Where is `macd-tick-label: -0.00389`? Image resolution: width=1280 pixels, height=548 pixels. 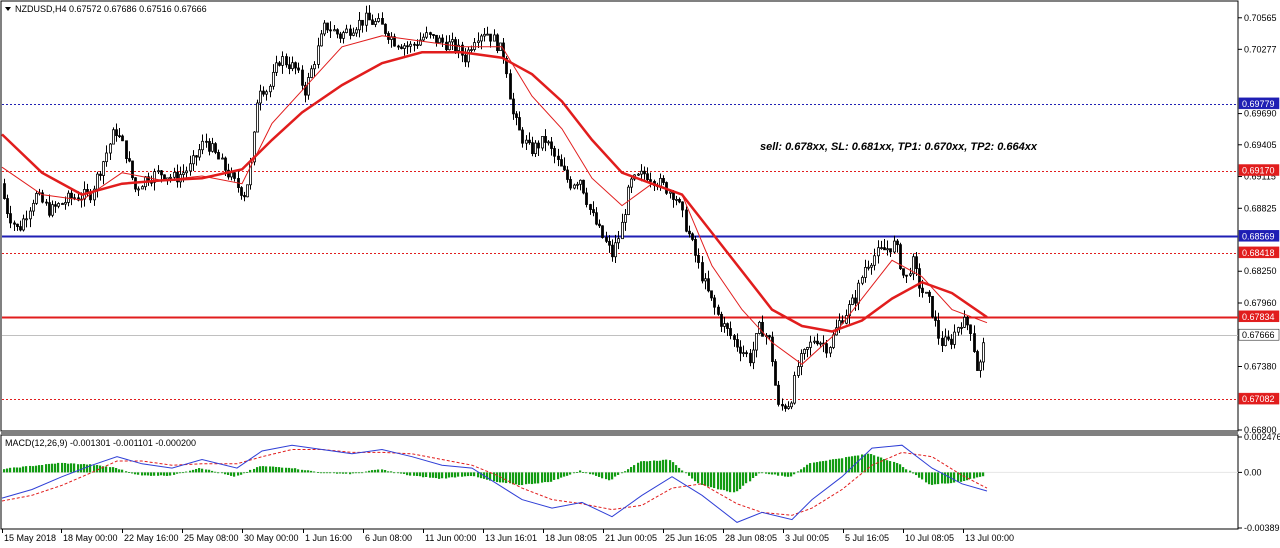 macd-tick-label: -0.00389 is located at coordinates (1262, 528).